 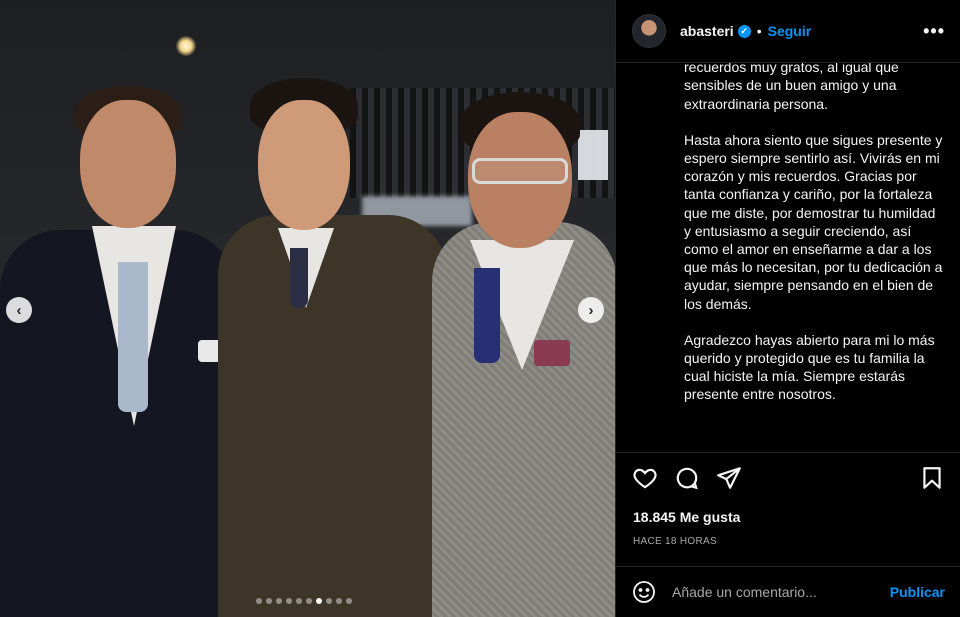 I want to click on username-link: abasteri, so click(x=707, y=31).